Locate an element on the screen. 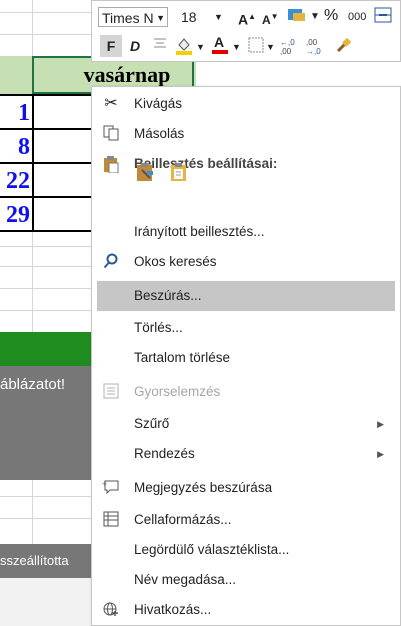 Image resolution: width=401 pixels, height=626 pixels. svg-text: A is located at coordinates (219, 42).